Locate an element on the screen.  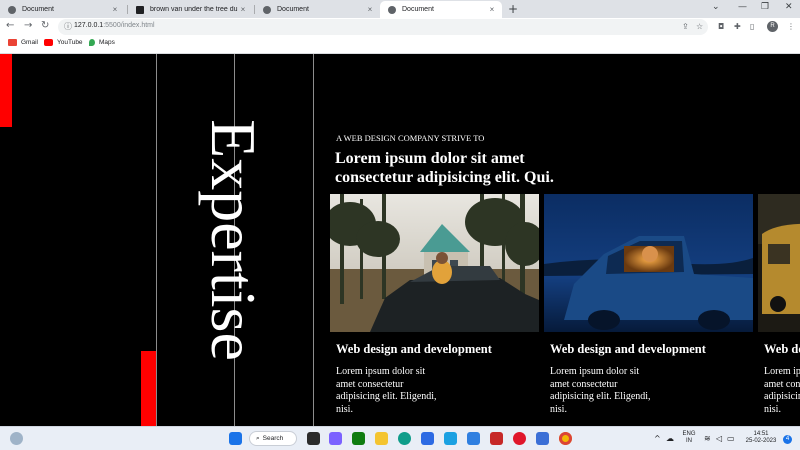
notification-badge: 4 is located at coordinates (787, 439).